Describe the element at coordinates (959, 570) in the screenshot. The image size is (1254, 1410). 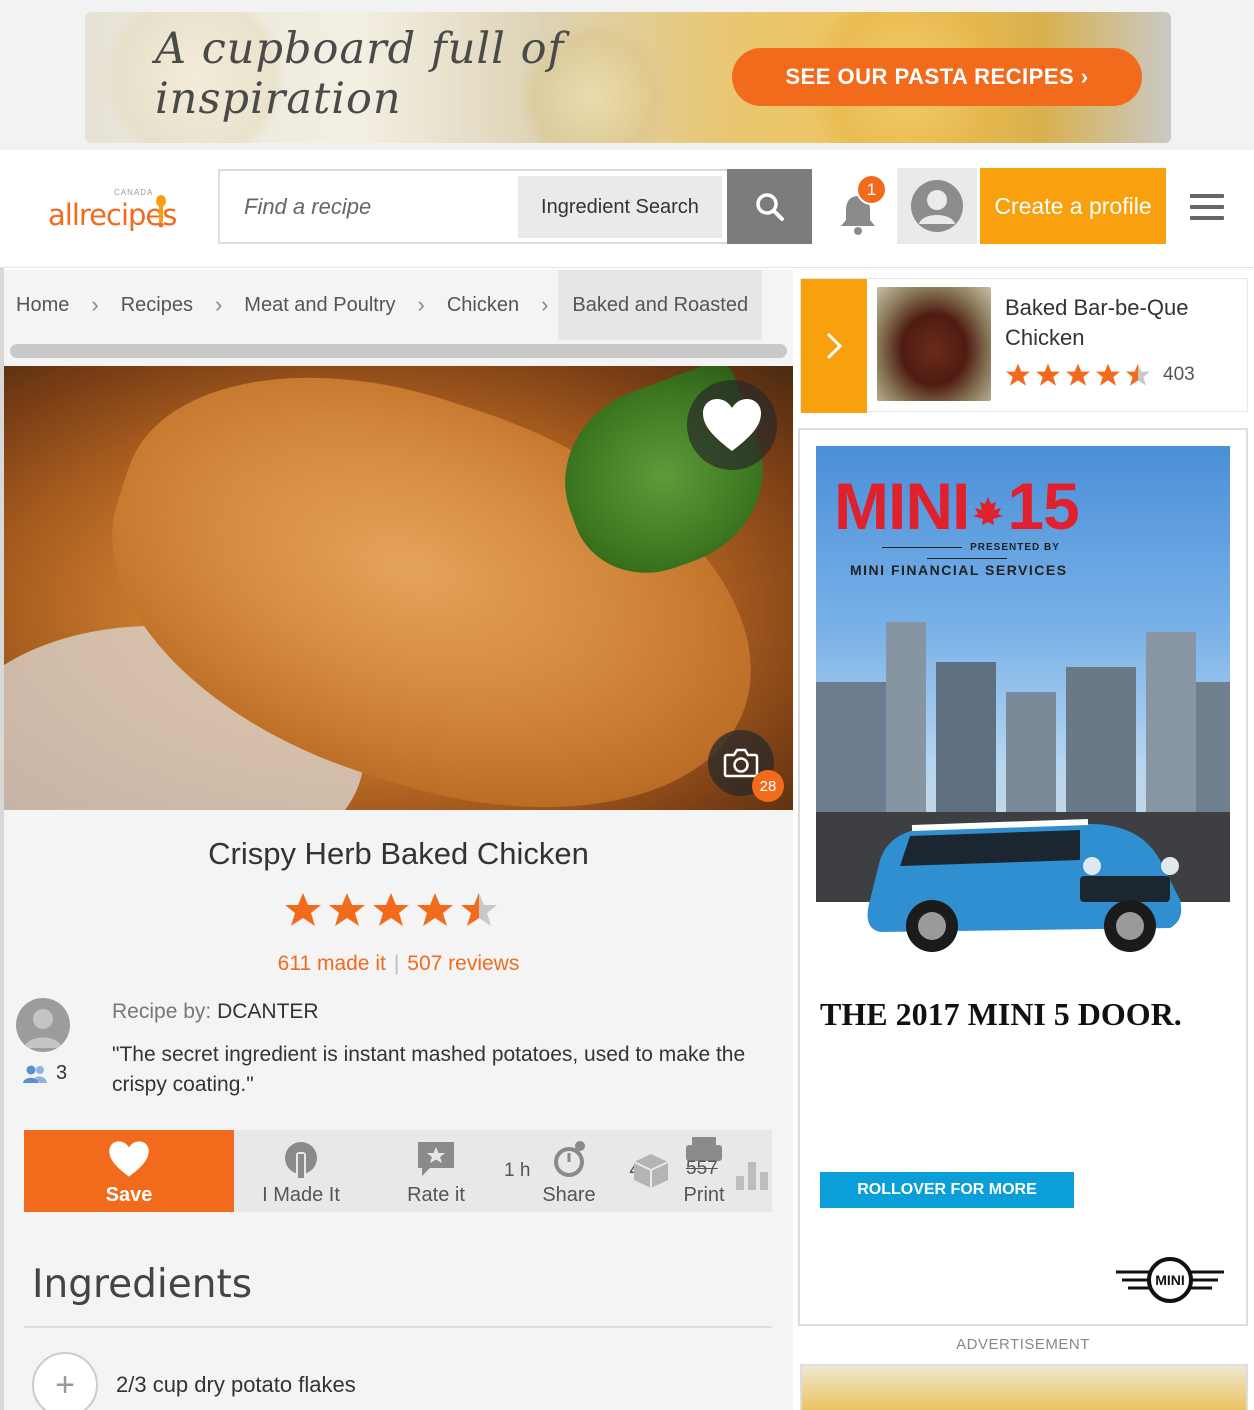
I see `ad-financial-services: MINI FINANCIAL SERVICES` at that location.